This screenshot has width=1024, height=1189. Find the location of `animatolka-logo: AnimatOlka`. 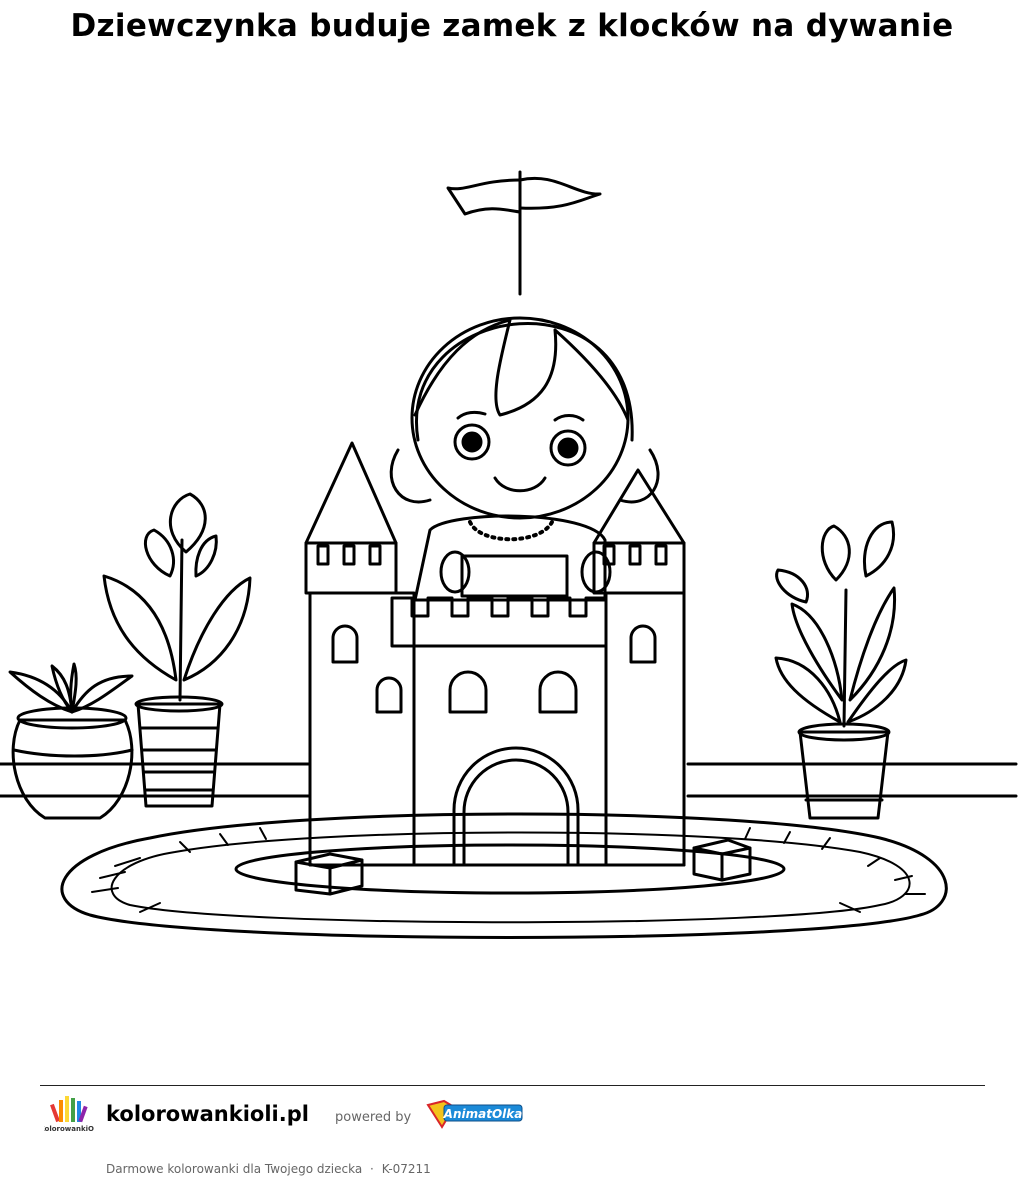

animatolka-logo: AnimatOlka is located at coordinates (475, 1115).